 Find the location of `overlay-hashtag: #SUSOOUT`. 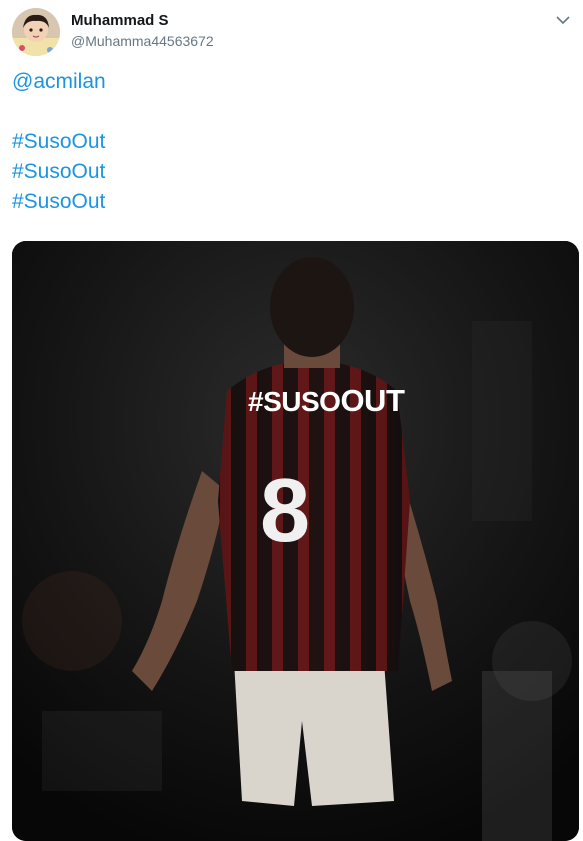

overlay-hashtag: #SUSOOUT is located at coordinates (326, 401).